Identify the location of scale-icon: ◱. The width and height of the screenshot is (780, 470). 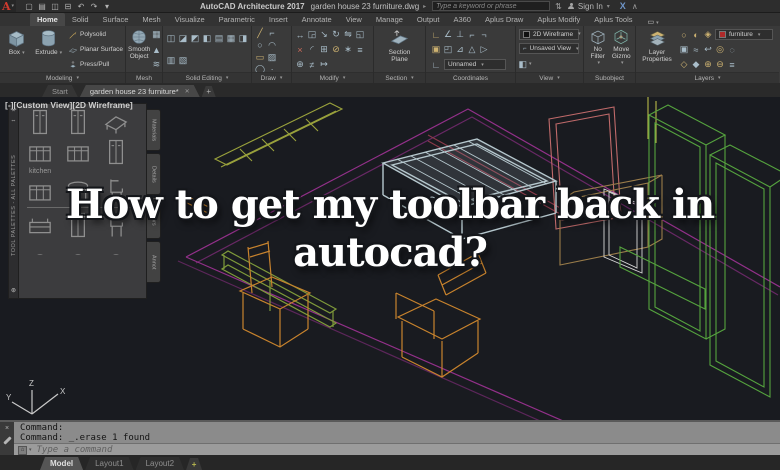
(360, 35).